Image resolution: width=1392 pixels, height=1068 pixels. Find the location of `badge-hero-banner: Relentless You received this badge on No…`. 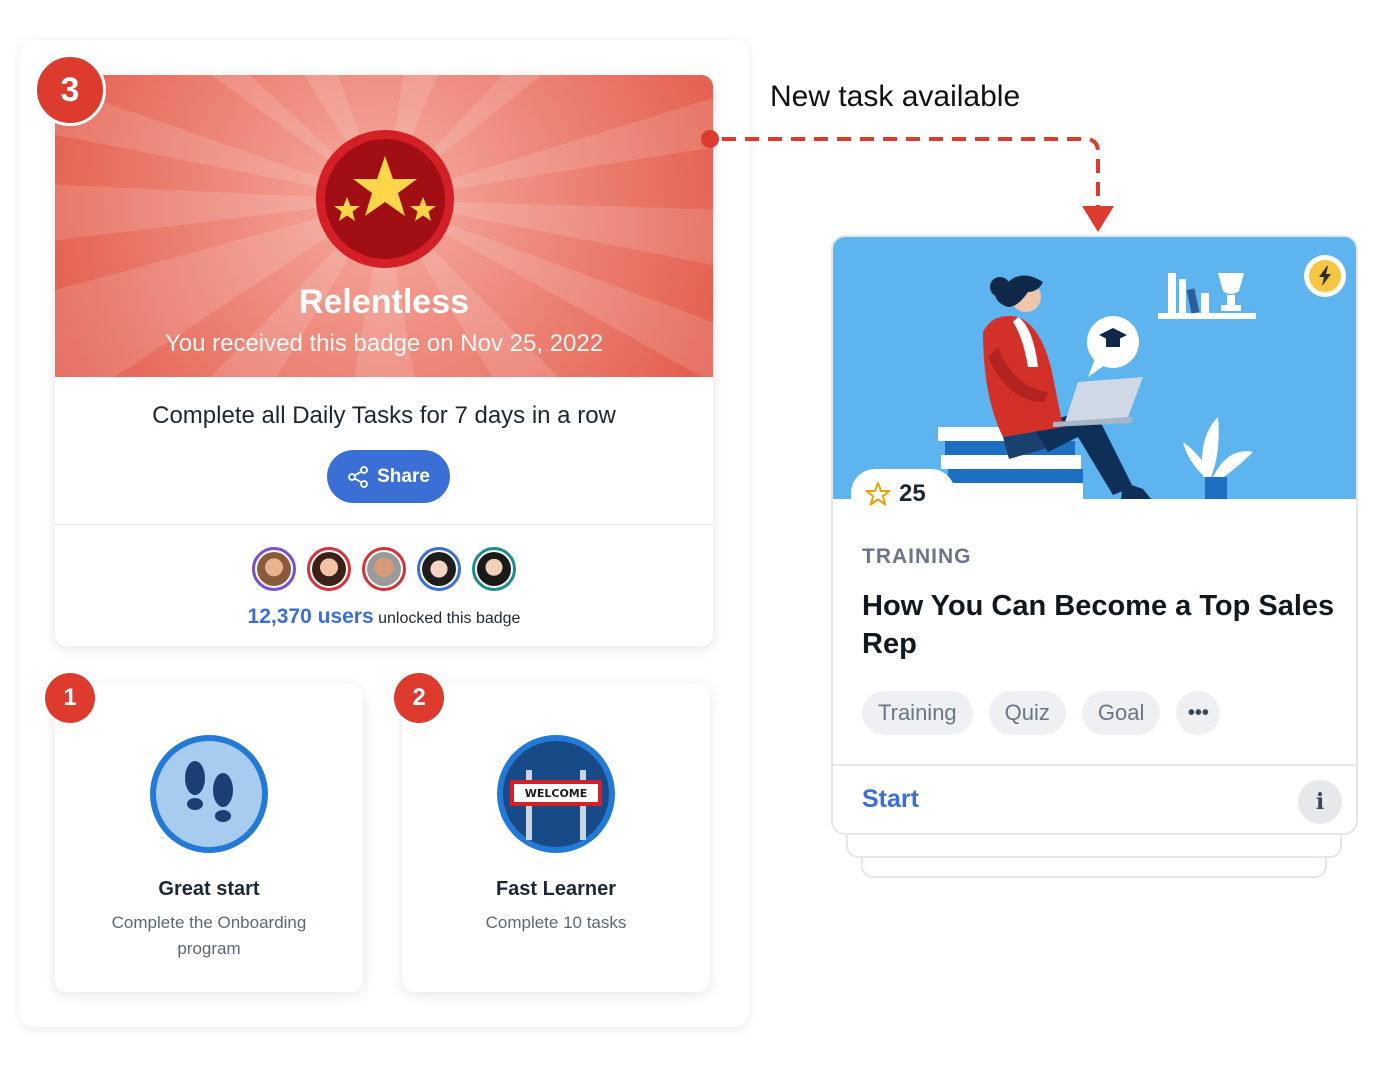

badge-hero-banner: Relentless You received this badge on No… is located at coordinates (384, 226).